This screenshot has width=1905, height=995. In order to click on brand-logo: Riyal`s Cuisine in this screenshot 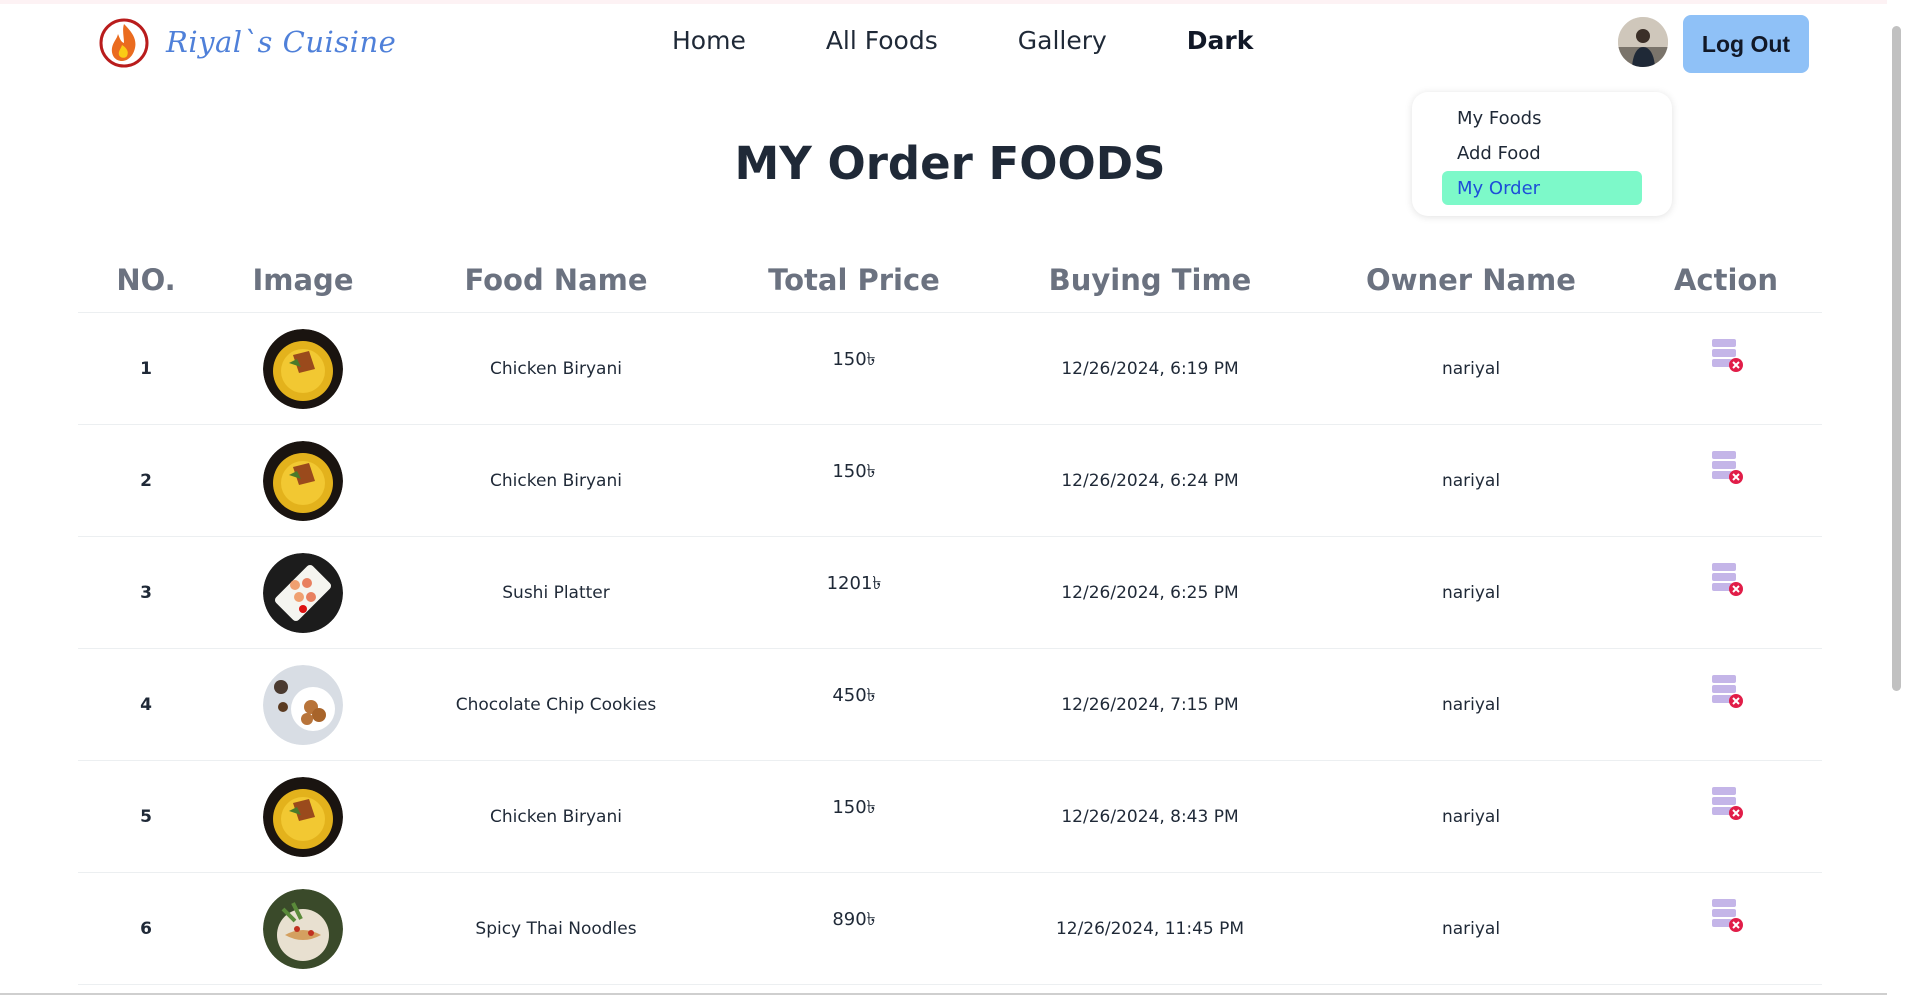, I will do `click(247, 42)`.